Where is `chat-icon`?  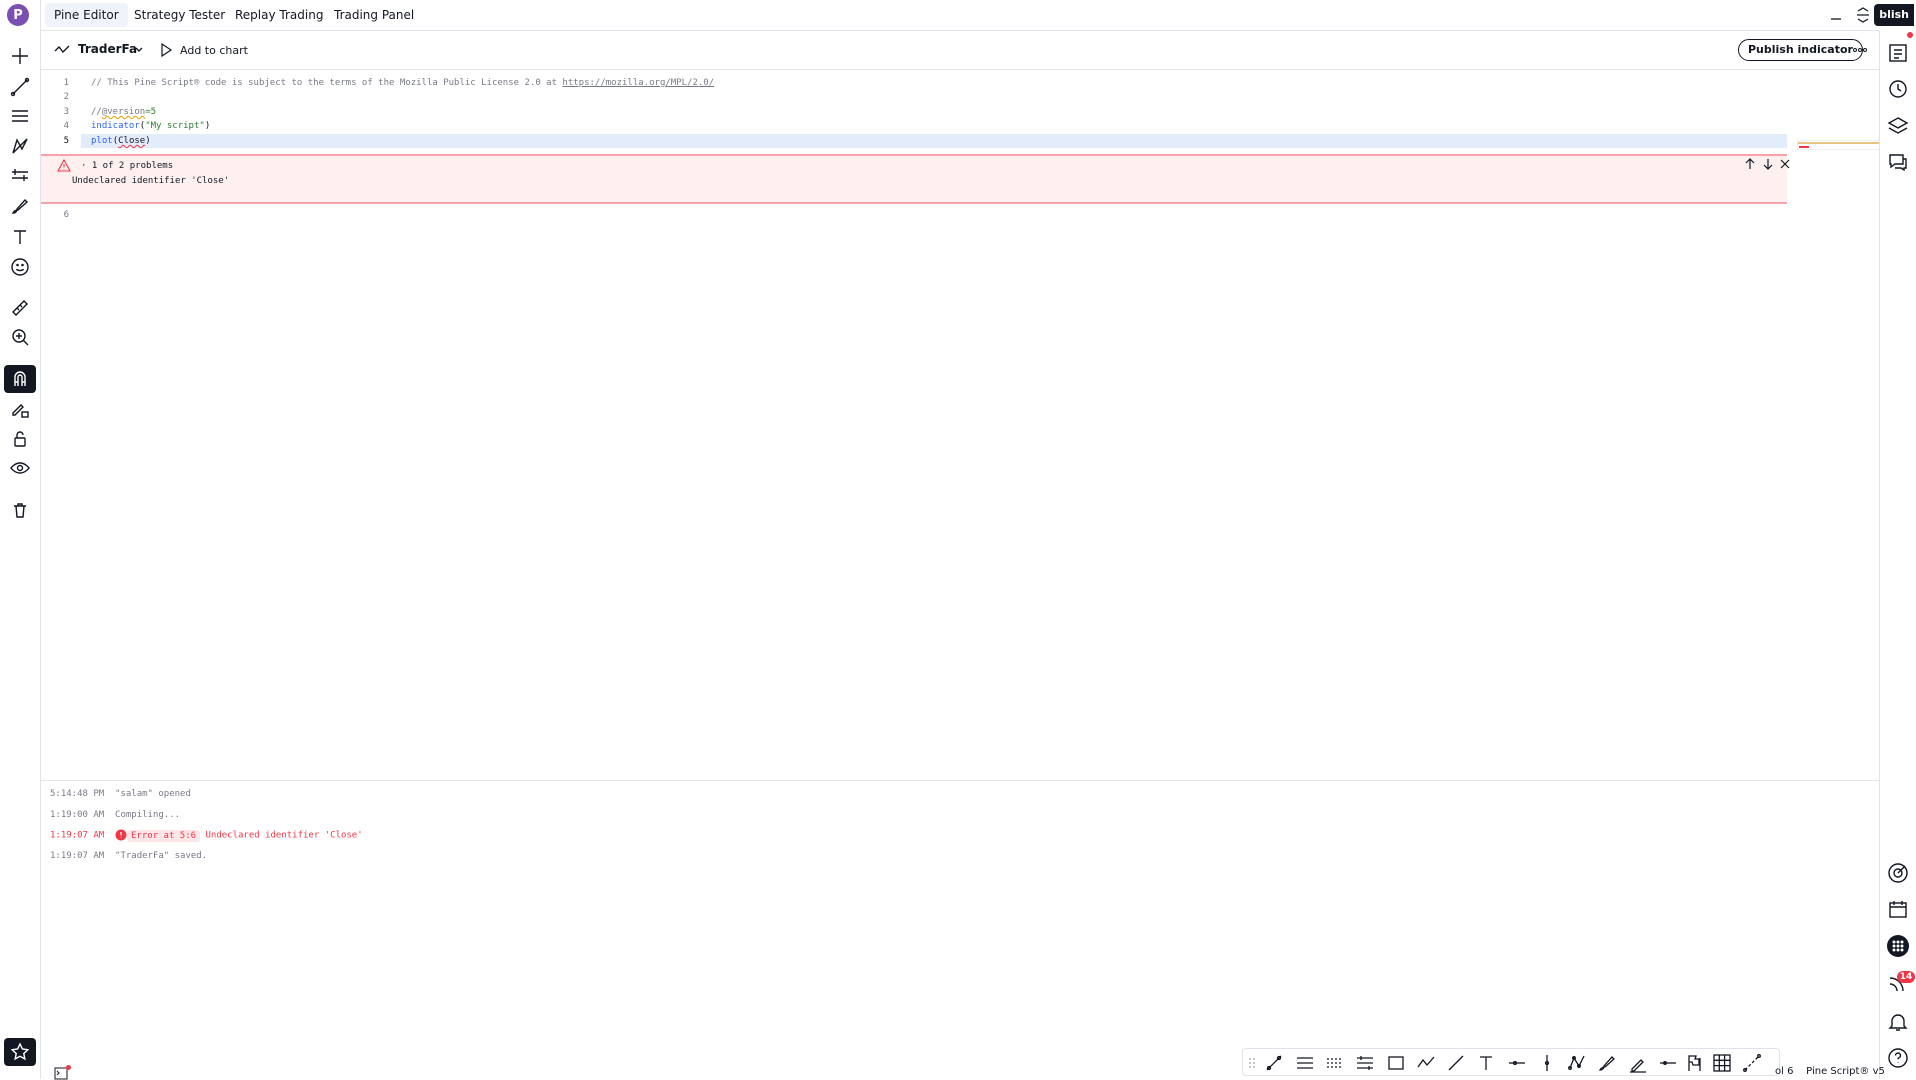
chat-icon is located at coordinates (1898, 163).